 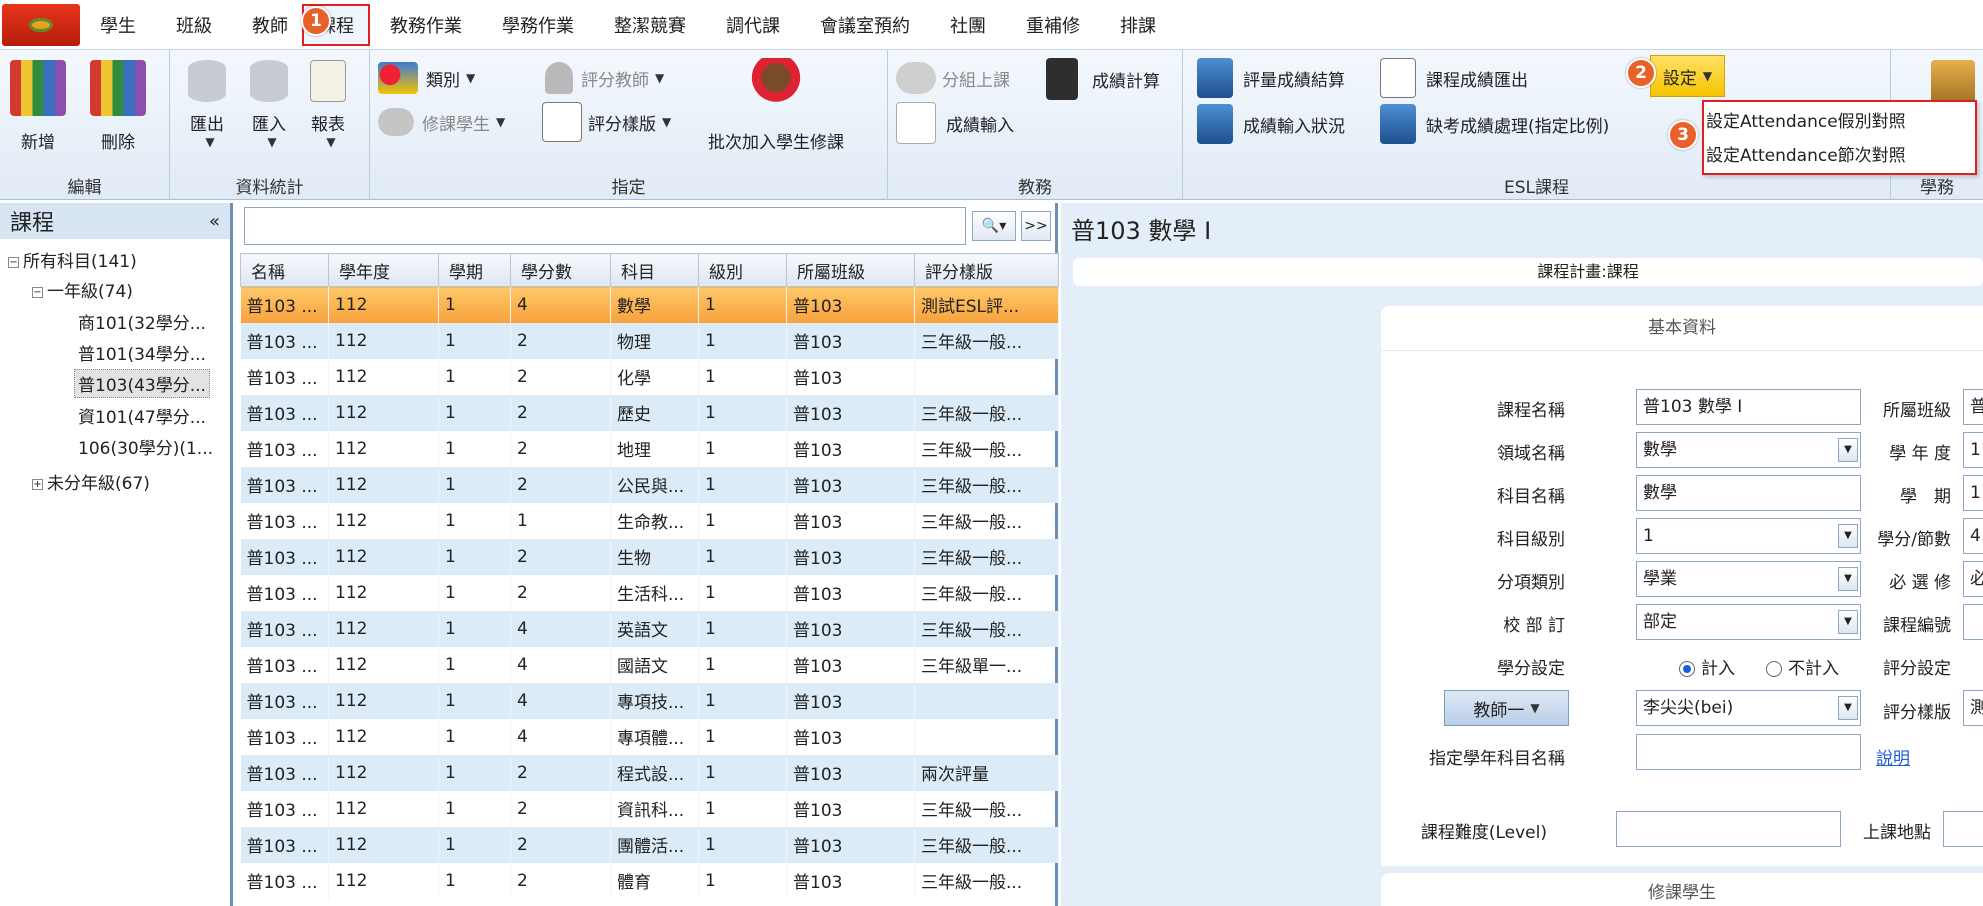 What do you see at coordinates (1271, 124) in the screenshot?
I see `score-input-status-button: 成績輸入狀況` at bounding box center [1271, 124].